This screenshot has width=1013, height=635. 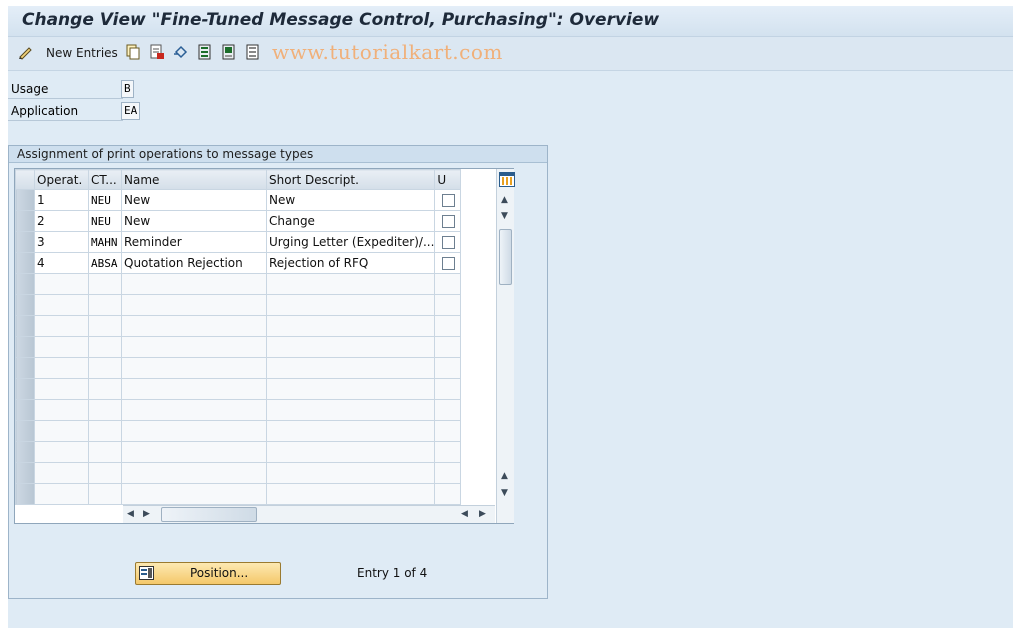 I want to click on table-header-row: Operat. CT... Name Short Descript. U, so click(x=238, y=179).